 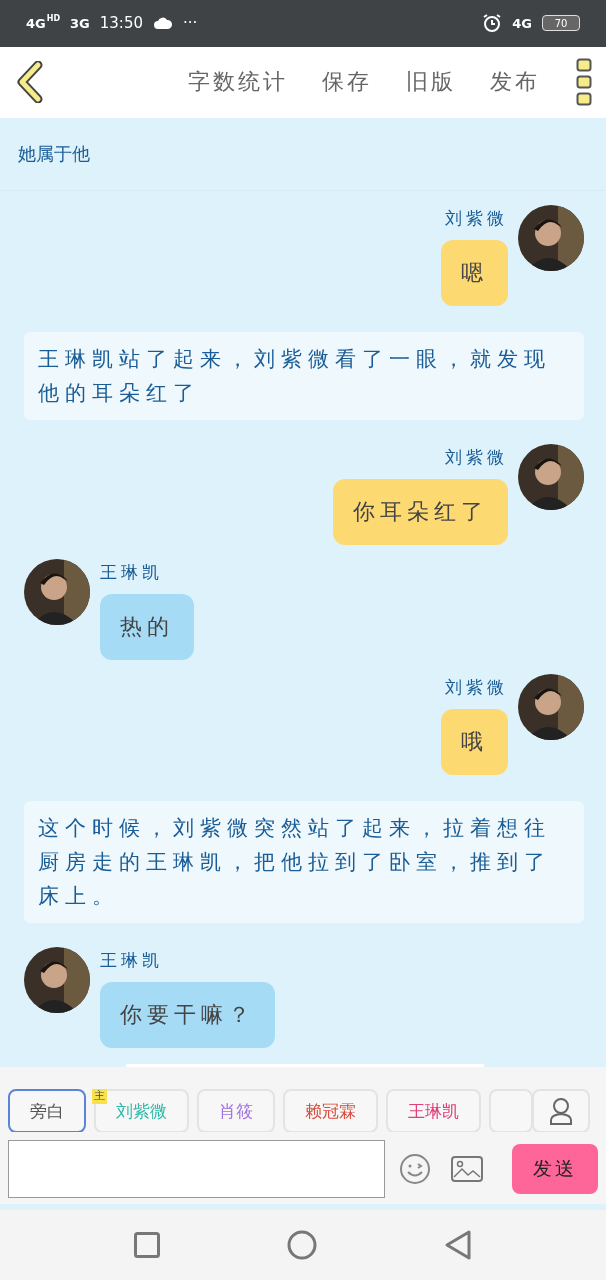 What do you see at coordinates (99, 1097) in the screenshot?
I see `main-badge: 主` at bounding box center [99, 1097].